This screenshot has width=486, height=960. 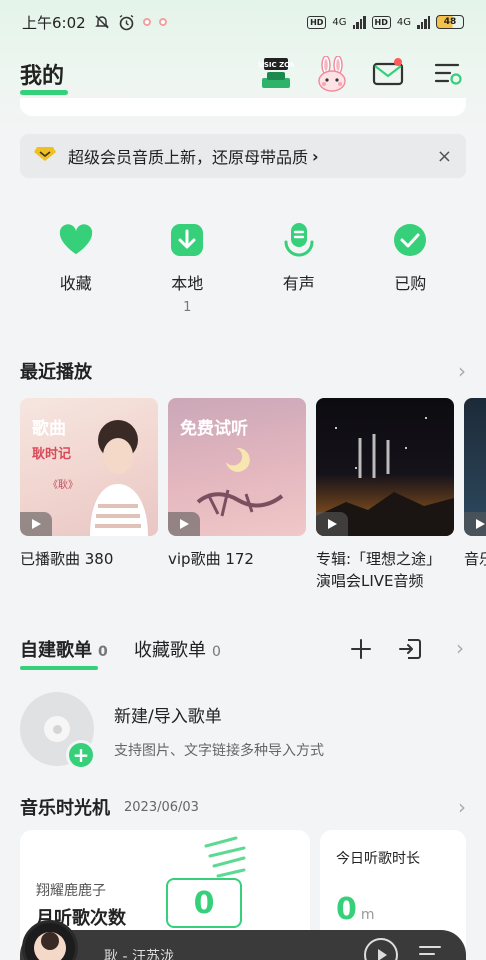 What do you see at coordinates (75, 283) in the screenshot?
I see `quick-action-label: 收藏` at bounding box center [75, 283].